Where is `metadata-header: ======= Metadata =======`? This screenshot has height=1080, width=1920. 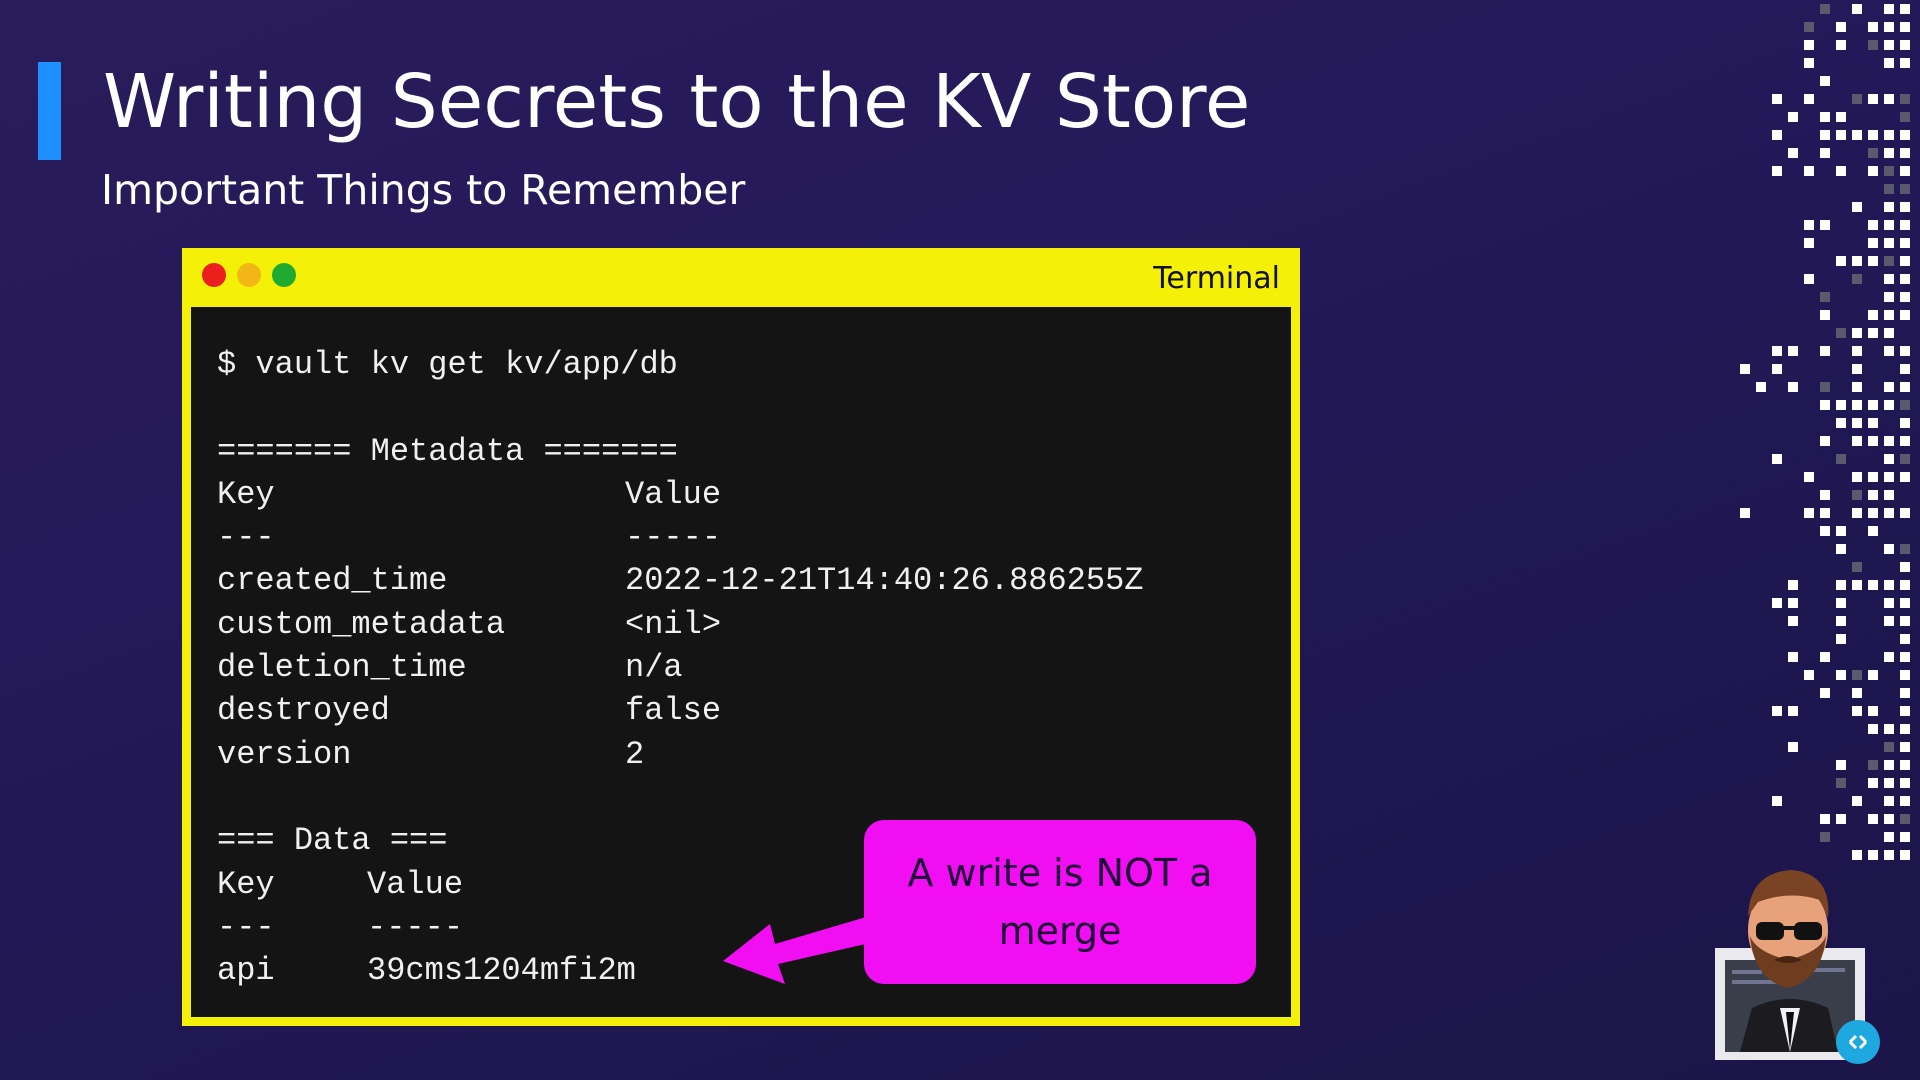 metadata-header: ======= Metadata ======= is located at coordinates (447, 451).